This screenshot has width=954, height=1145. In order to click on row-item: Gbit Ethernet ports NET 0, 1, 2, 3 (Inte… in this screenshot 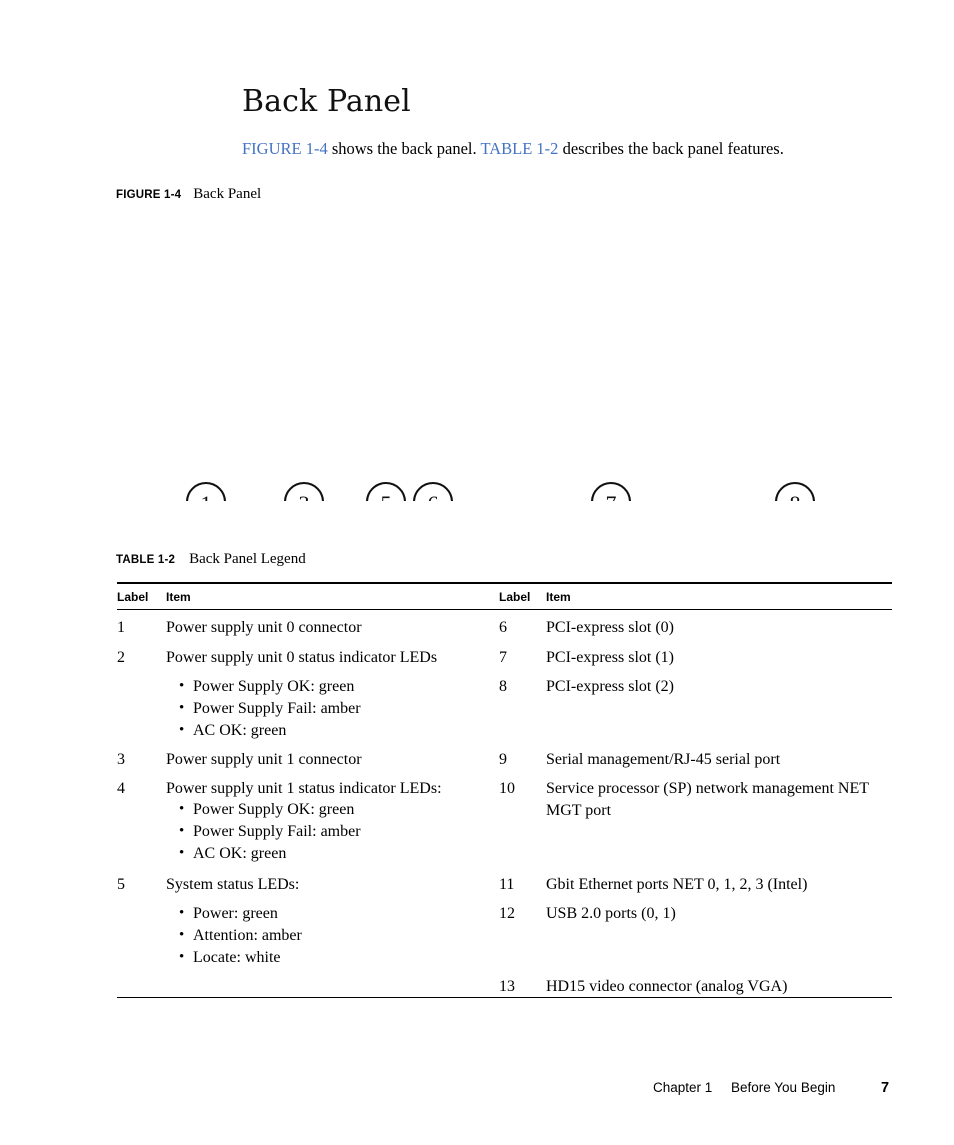, I will do `click(677, 884)`.